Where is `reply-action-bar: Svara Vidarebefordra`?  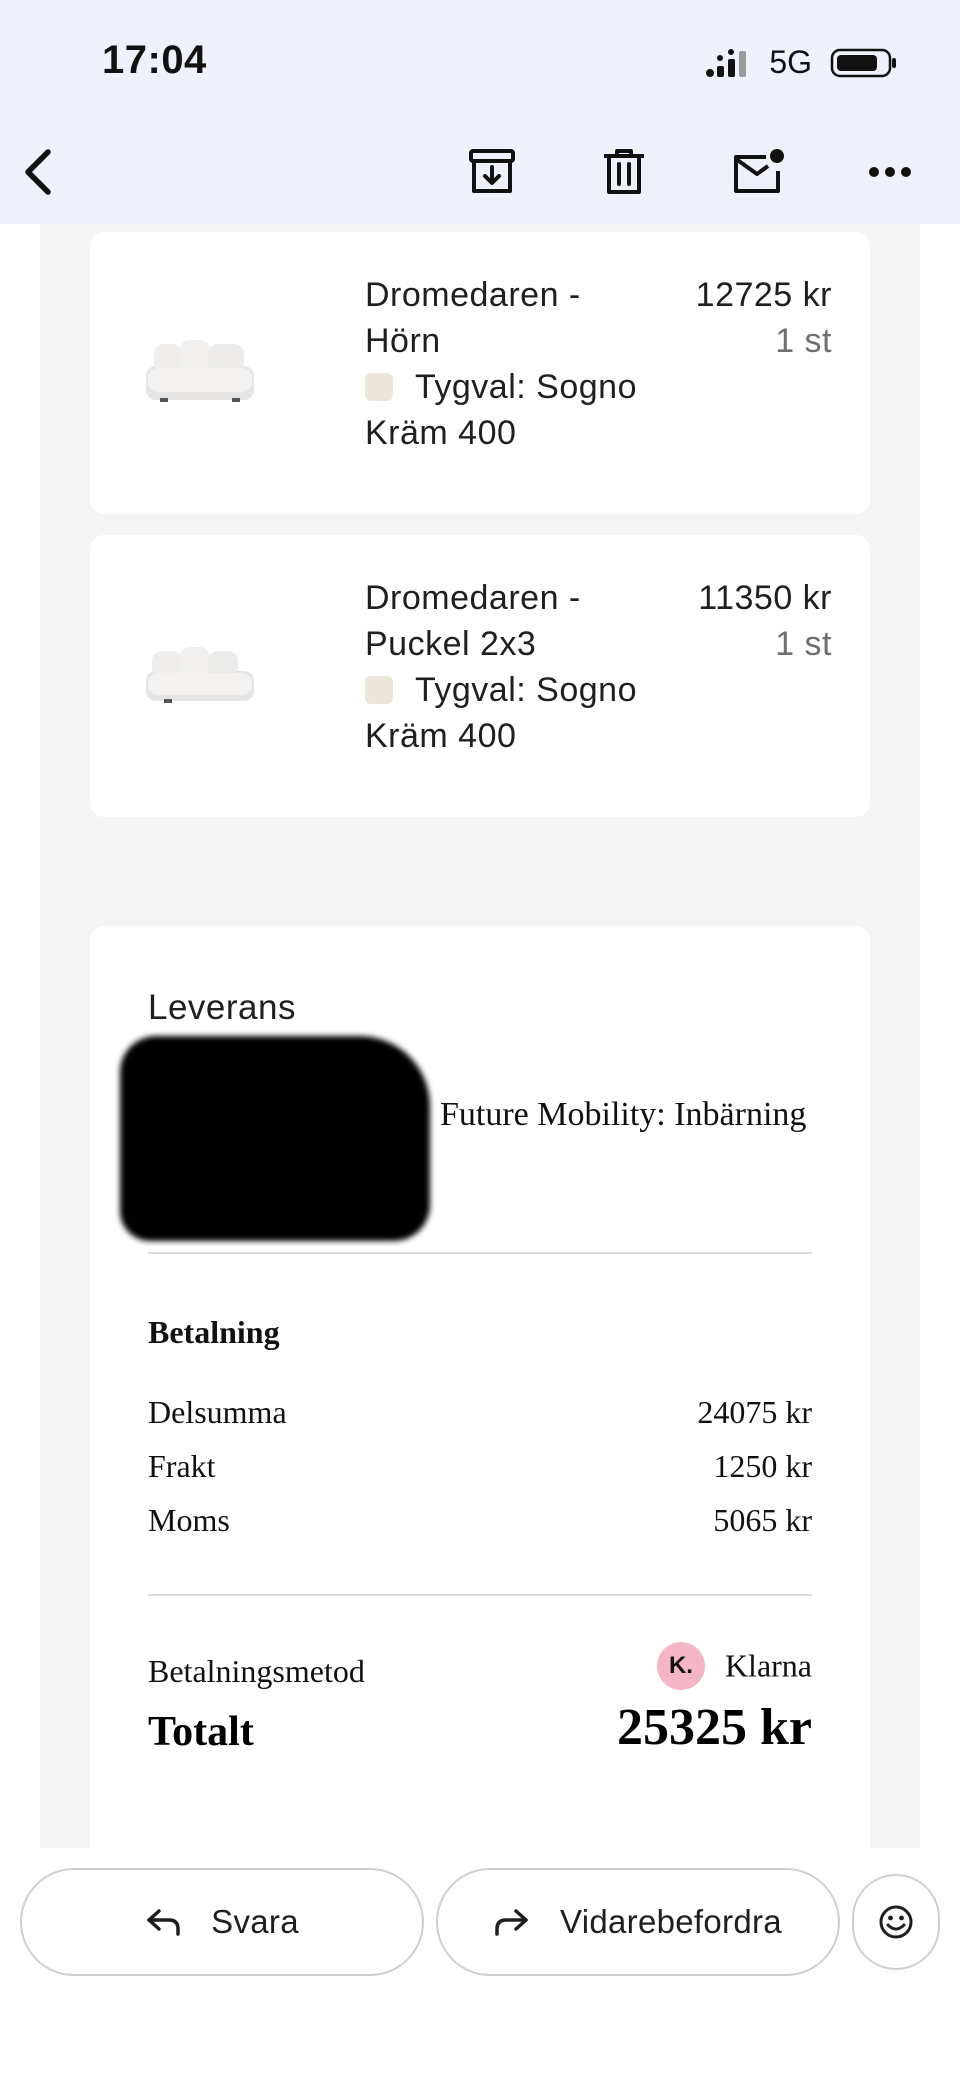
reply-action-bar: Svara Vidarebefordra is located at coordinates (480, 1963).